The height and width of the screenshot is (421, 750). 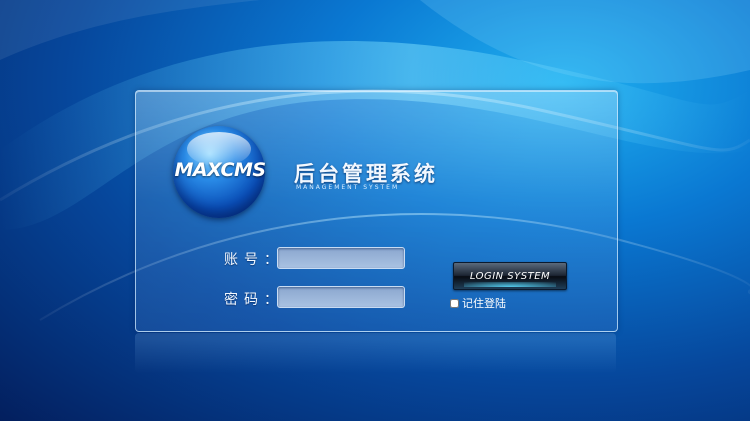 What do you see at coordinates (454, 303) in the screenshot?
I see `remember-checkbox` at bounding box center [454, 303].